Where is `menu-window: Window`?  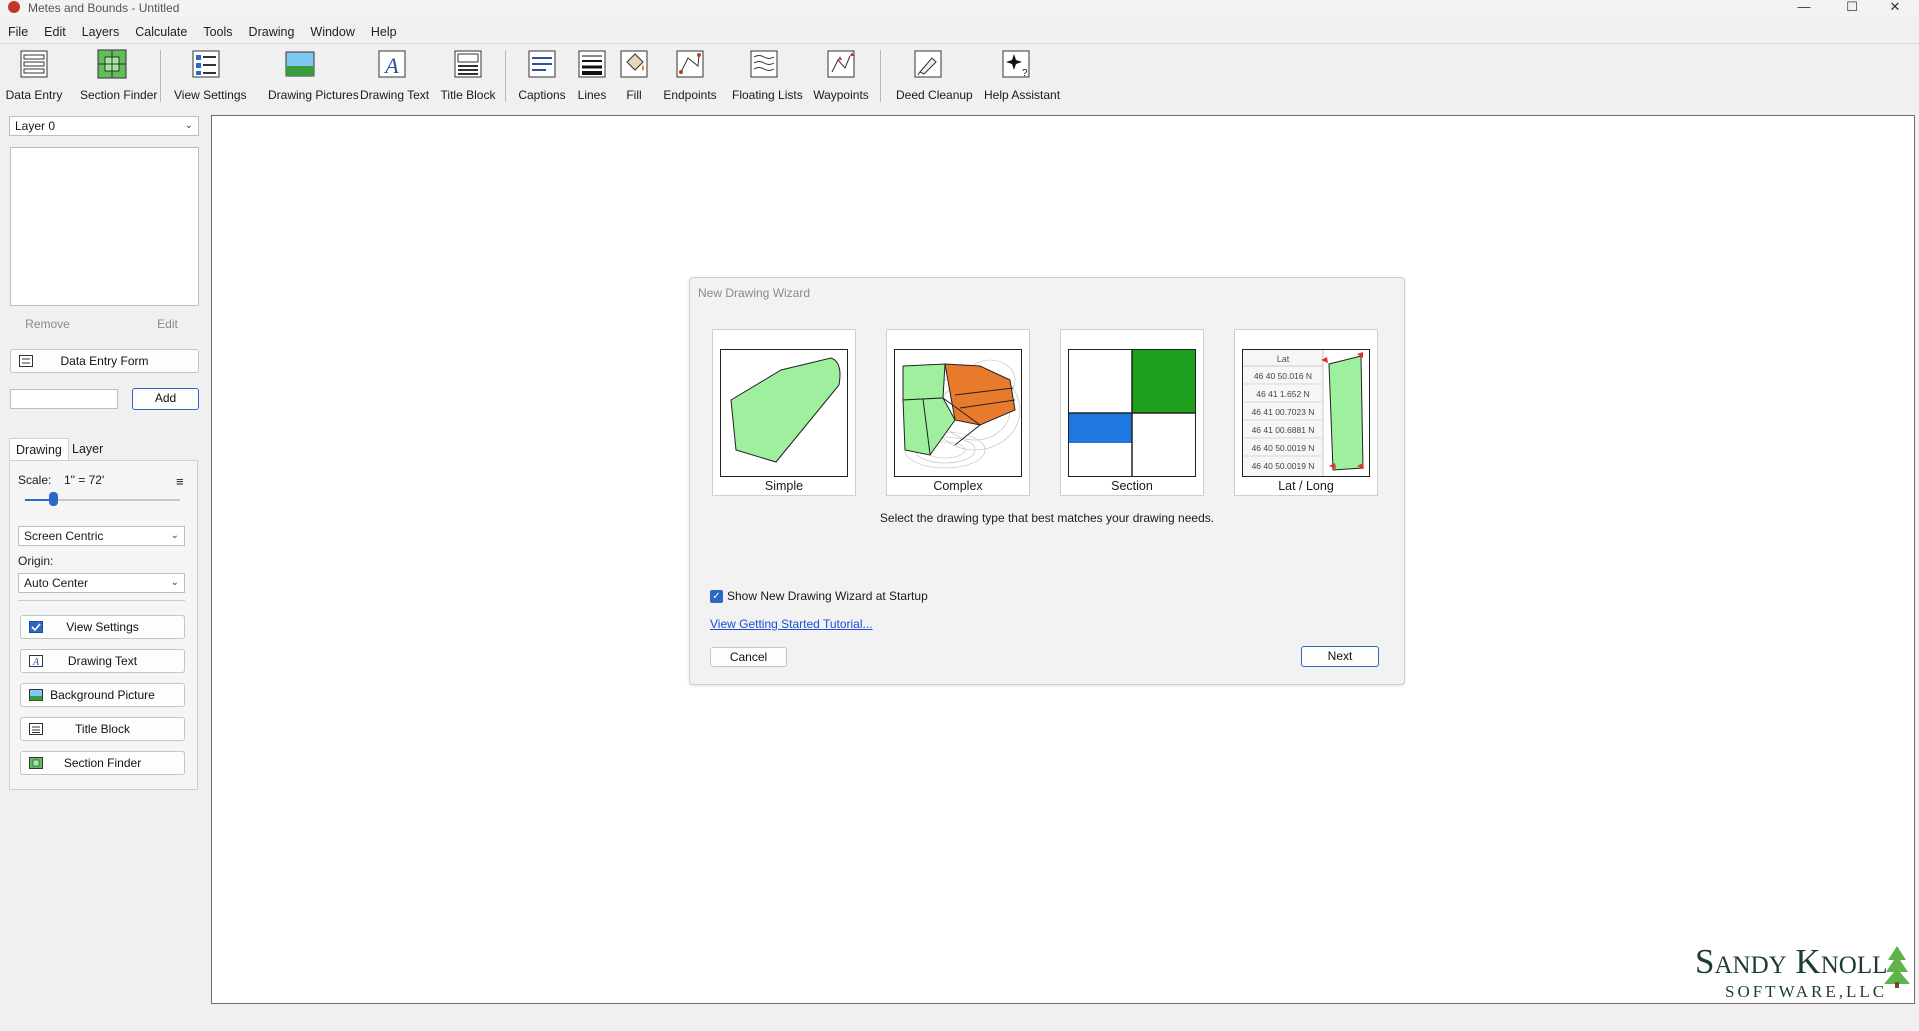 menu-window: Window is located at coordinates (332, 32).